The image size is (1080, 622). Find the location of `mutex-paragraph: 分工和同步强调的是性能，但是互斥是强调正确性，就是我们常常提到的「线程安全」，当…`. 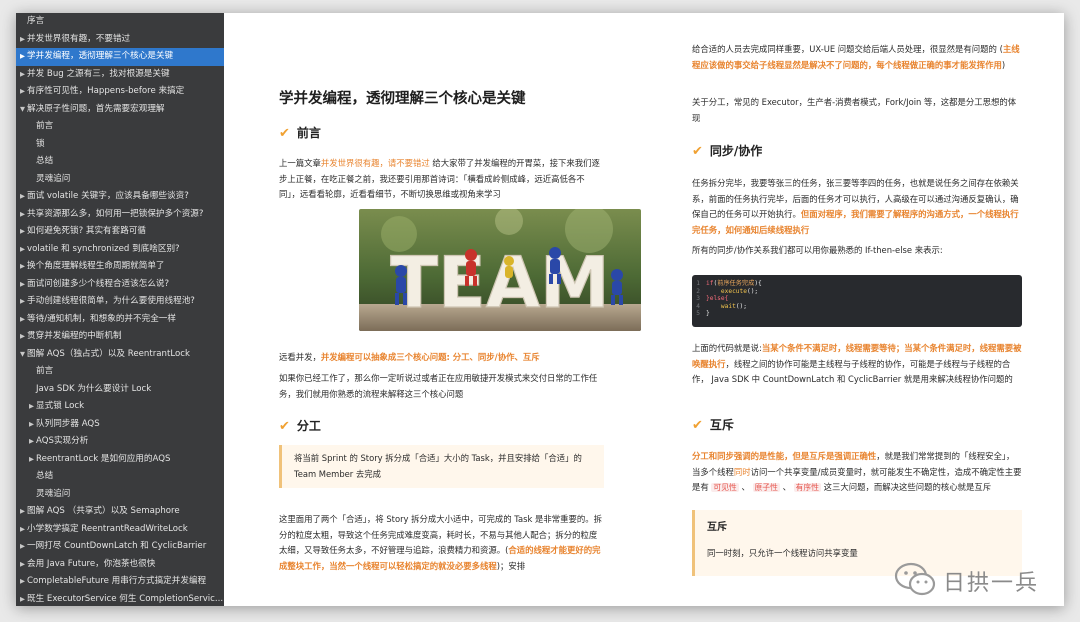

mutex-paragraph: 分工和同步强调的是性能，但是互斥是强调正确性，就是我们常常提到的「线程安全」，当… is located at coordinates (857, 471).